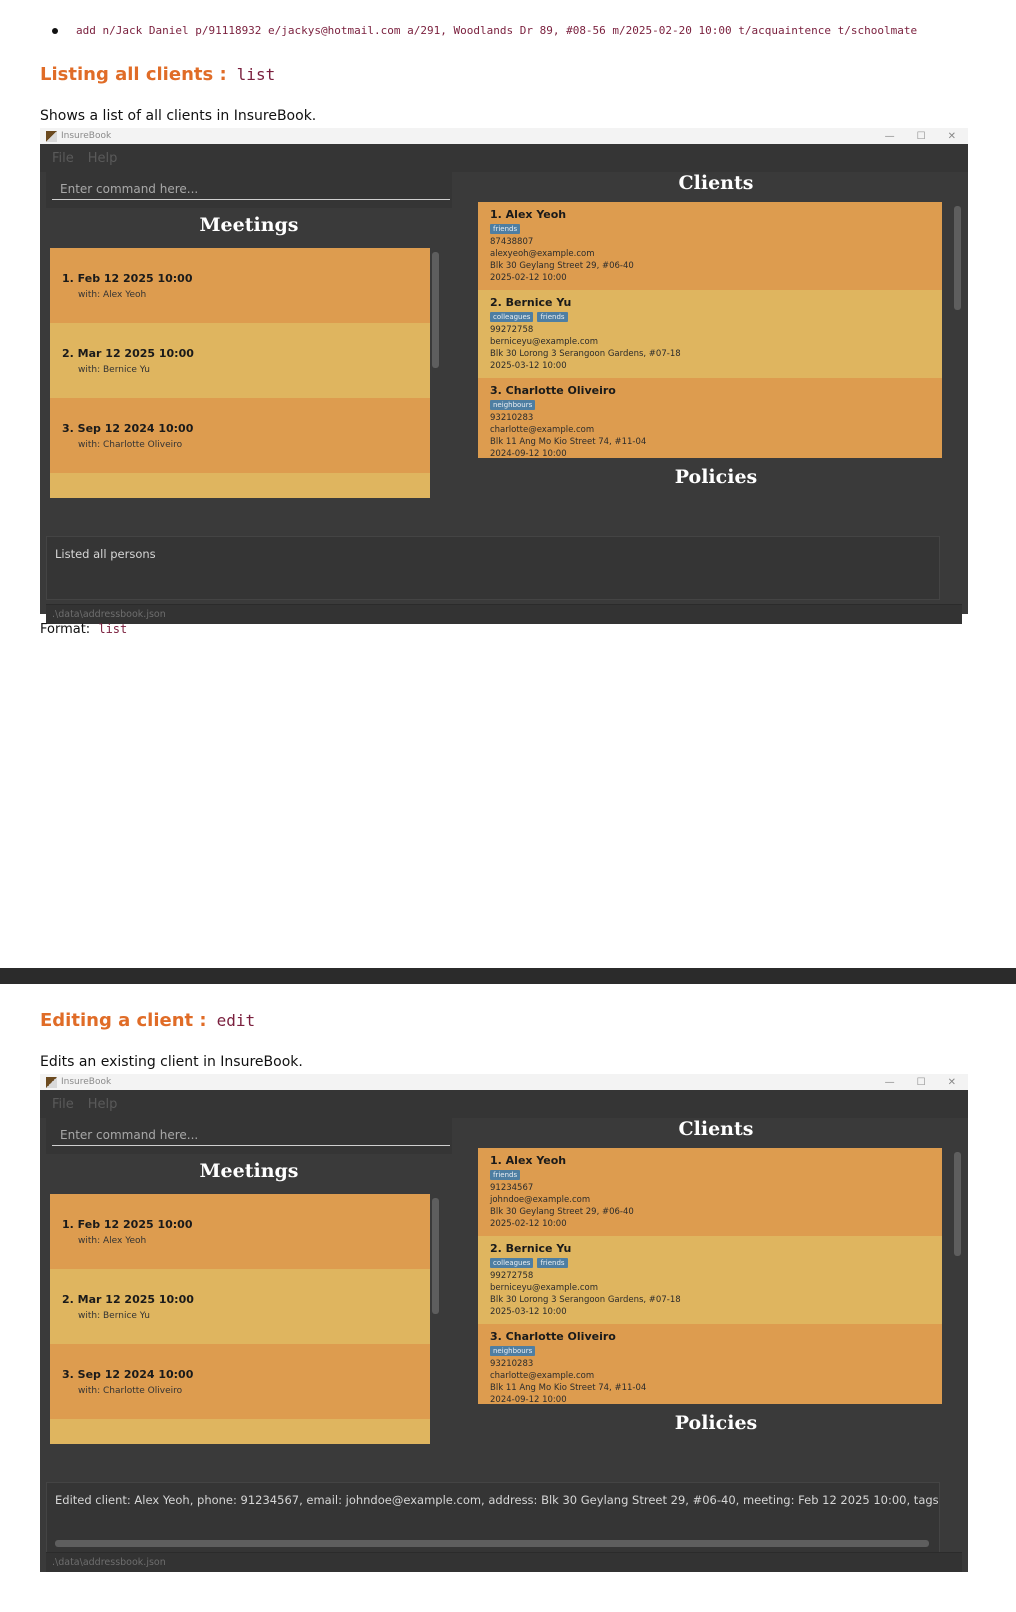 This screenshot has height=1612, width=1016. What do you see at coordinates (544, 342) in the screenshot?
I see `client-email: berniceyu@example.com` at bounding box center [544, 342].